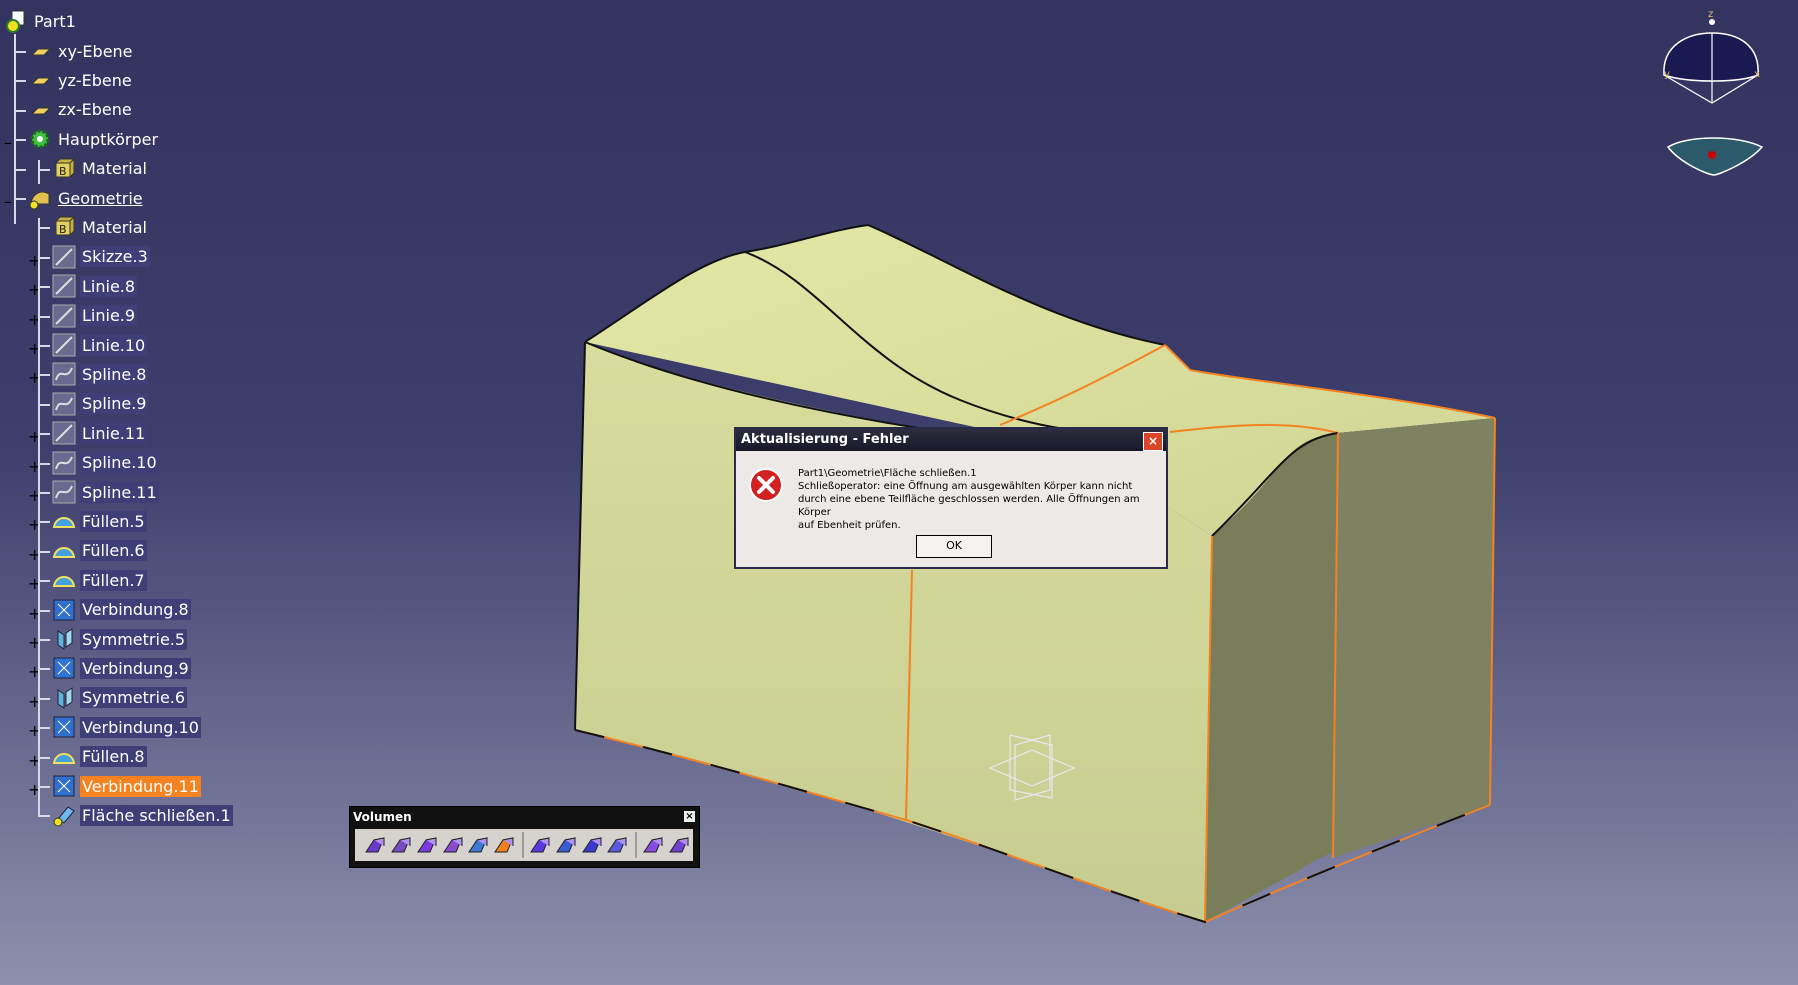 This screenshot has height=985, width=1798. I want to click on sew-button, so click(566, 845).